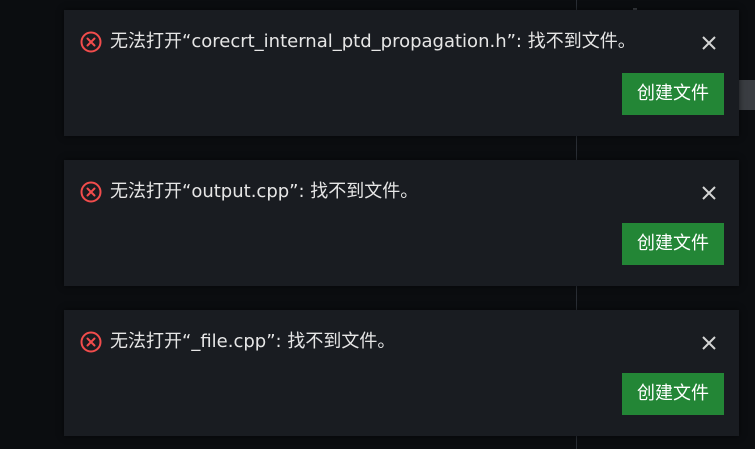 Image resolution: width=755 pixels, height=449 pixels. Describe the element at coordinates (253, 341) in the screenshot. I see `notification-message: 无法打开“_file.cpp”: 找不到文件。` at that location.